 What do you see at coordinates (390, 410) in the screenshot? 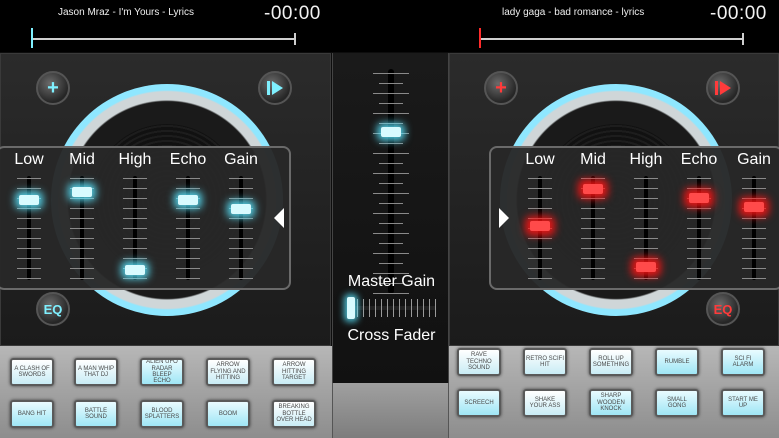
I see `pads-divider` at bounding box center [390, 410].